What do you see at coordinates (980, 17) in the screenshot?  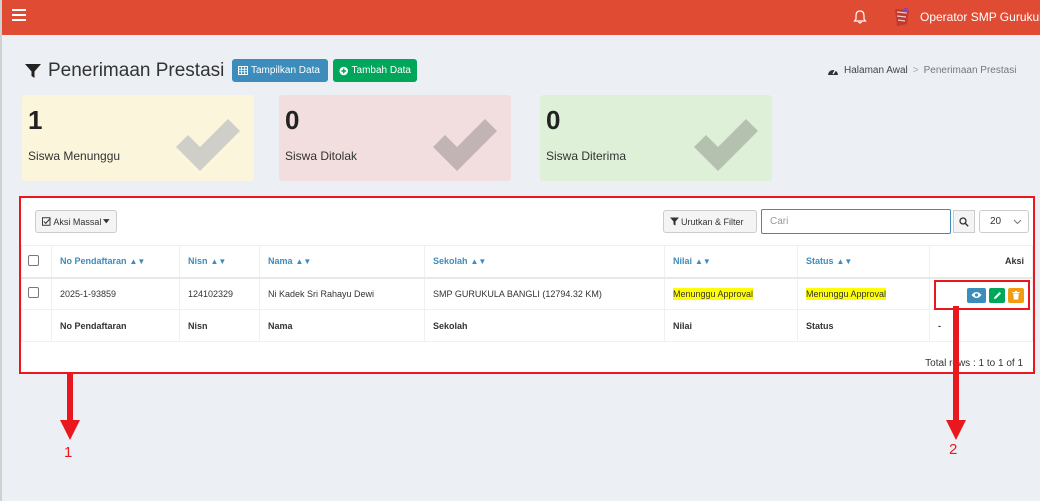 I see `user-name: Operator SMP Gurukula` at bounding box center [980, 17].